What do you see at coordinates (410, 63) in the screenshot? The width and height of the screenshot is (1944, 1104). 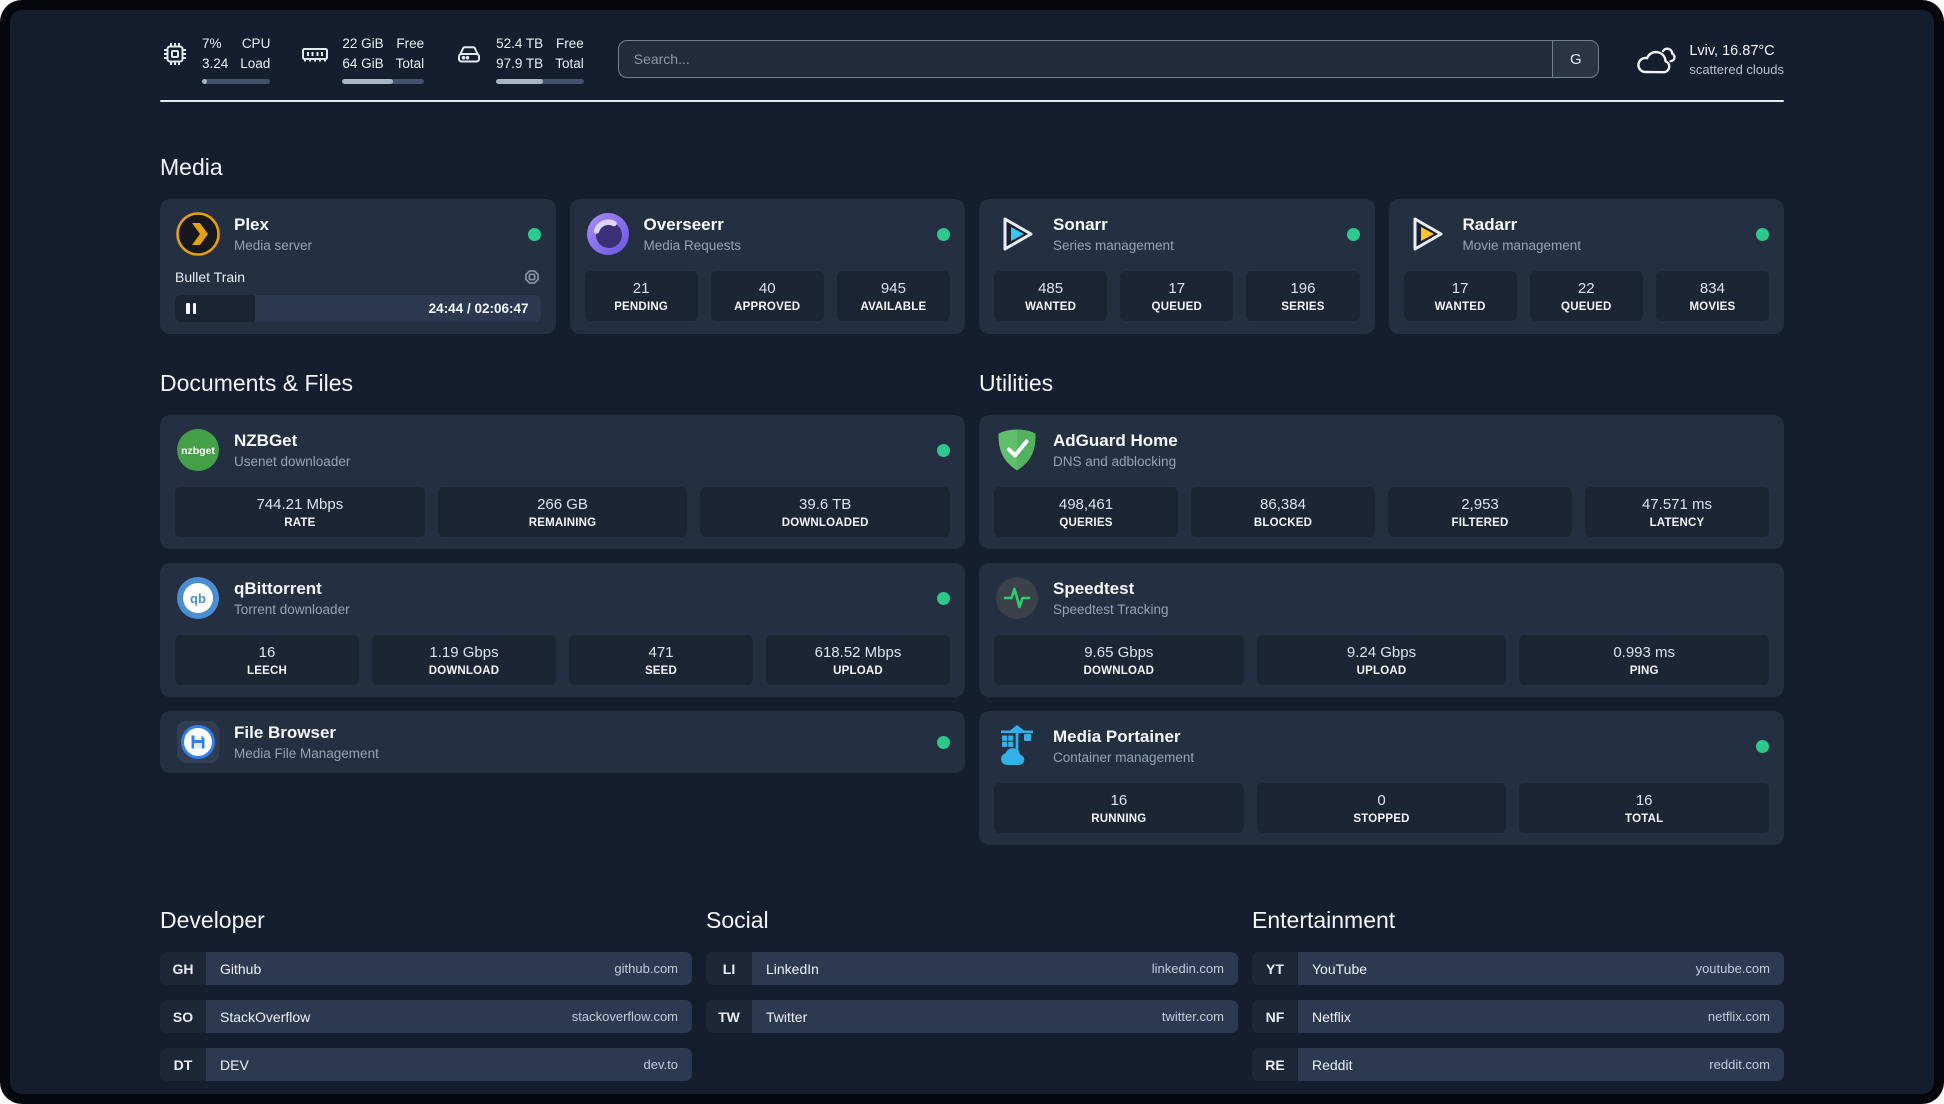 I see `ram-total-label: Total` at bounding box center [410, 63].